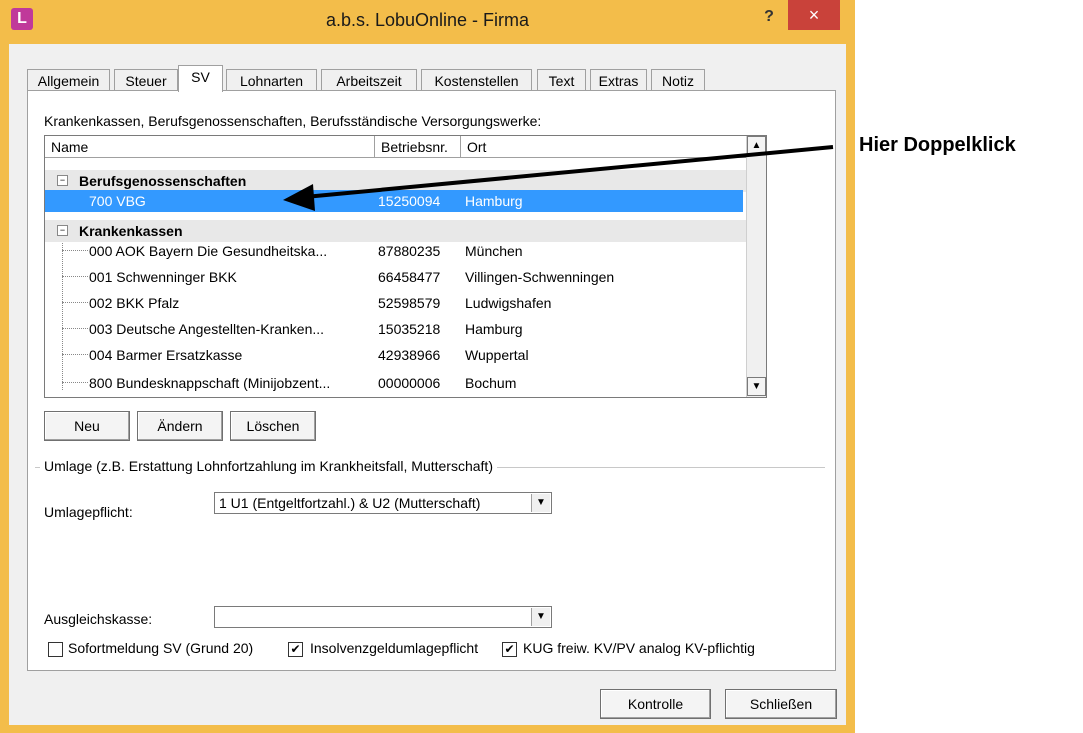 The width and height of the screenshot is (1083, 733). What do you see at coordinates (200, 78) in the screenshot?
I see `tab-sv: SV` at bounding box center [200, 78].